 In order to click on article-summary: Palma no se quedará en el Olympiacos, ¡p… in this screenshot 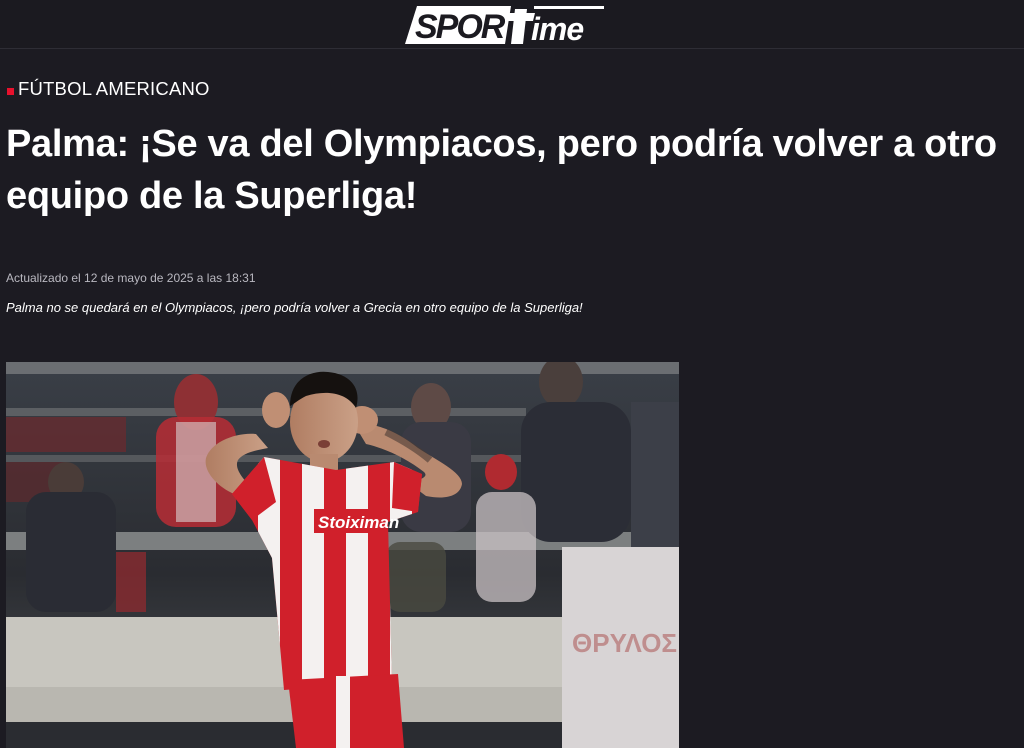, I will do `click(294, 307)`.